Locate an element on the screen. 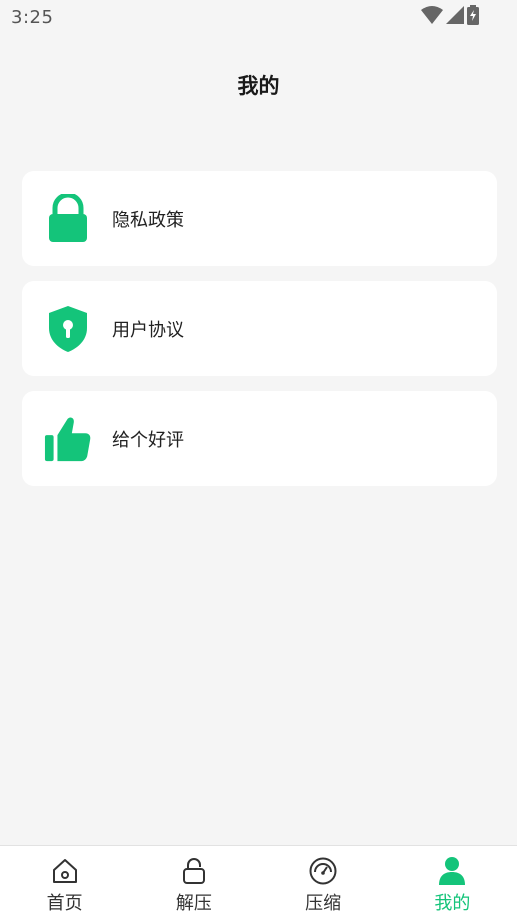  status-bar: 3:25 is located at coordinates (258, 18).